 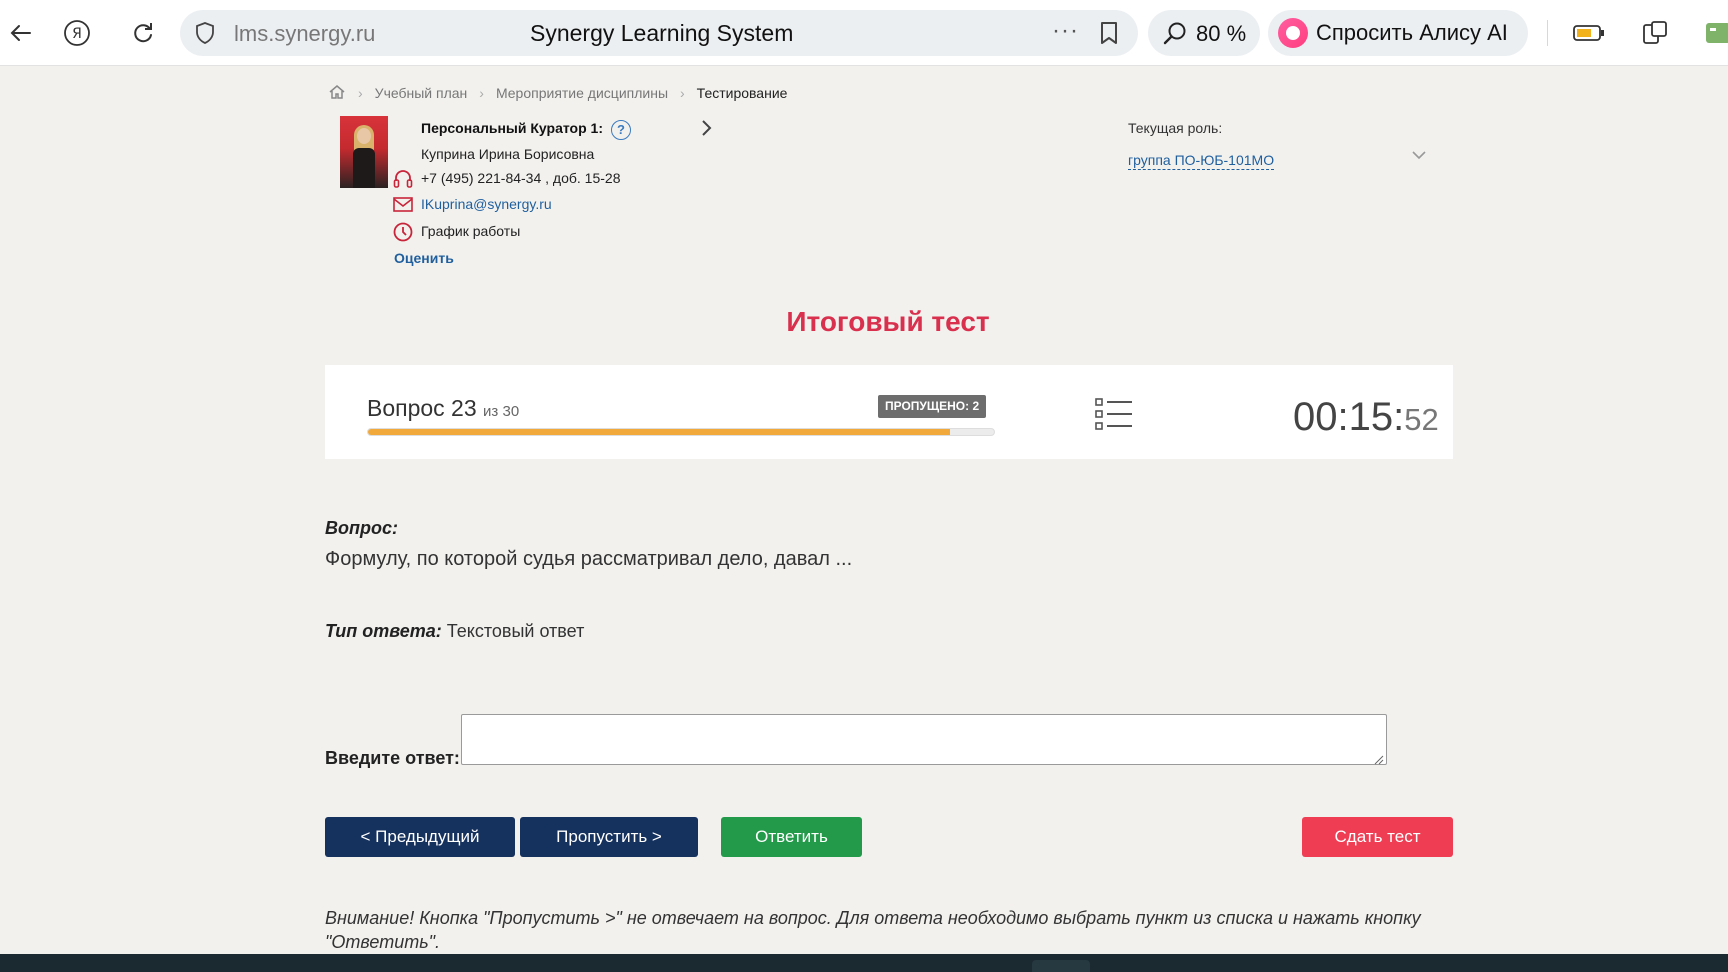 I want to click on taskbar, so click(x=864, y=963).